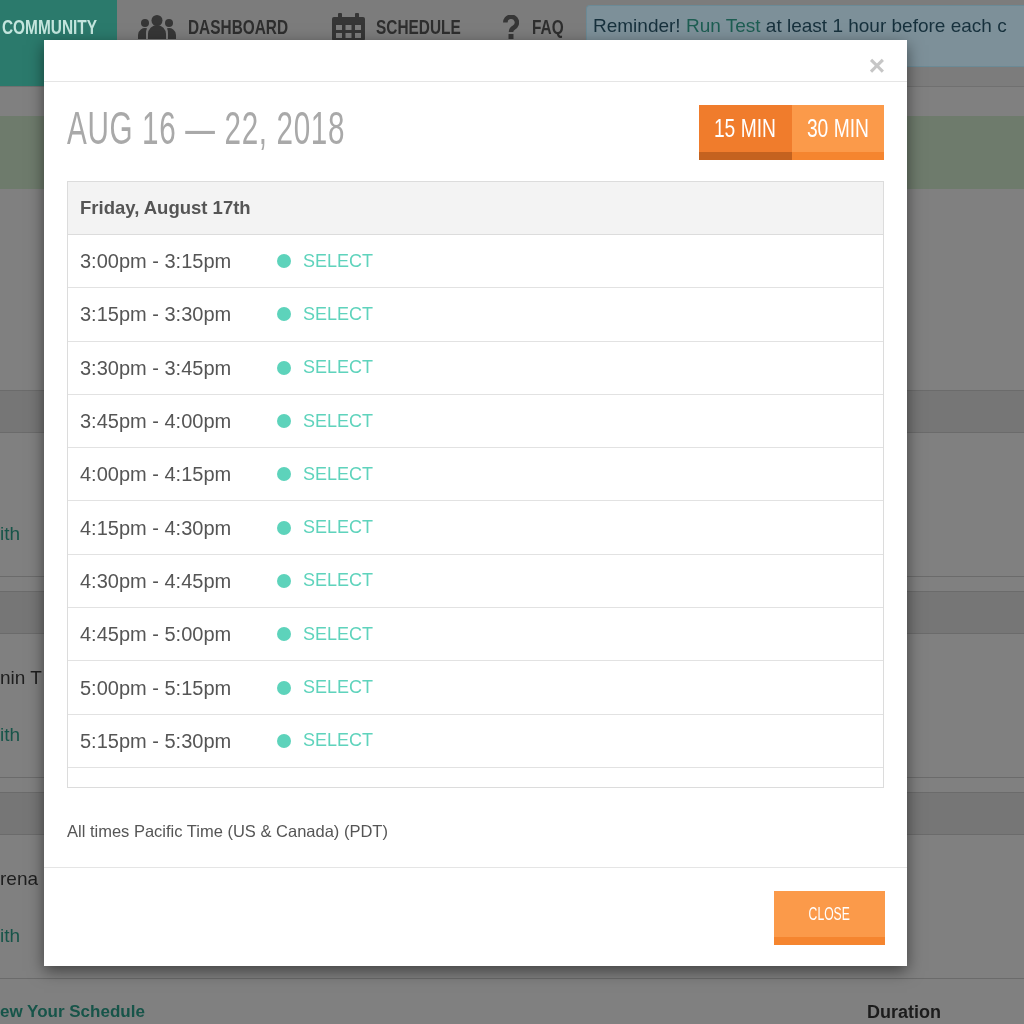 This screenshot has height=1024, width=1024. Describe the element at coordinates (156, 315) in the screenshot. I see `time-slot-text: 3:15pm - 3:30pm` at that location.